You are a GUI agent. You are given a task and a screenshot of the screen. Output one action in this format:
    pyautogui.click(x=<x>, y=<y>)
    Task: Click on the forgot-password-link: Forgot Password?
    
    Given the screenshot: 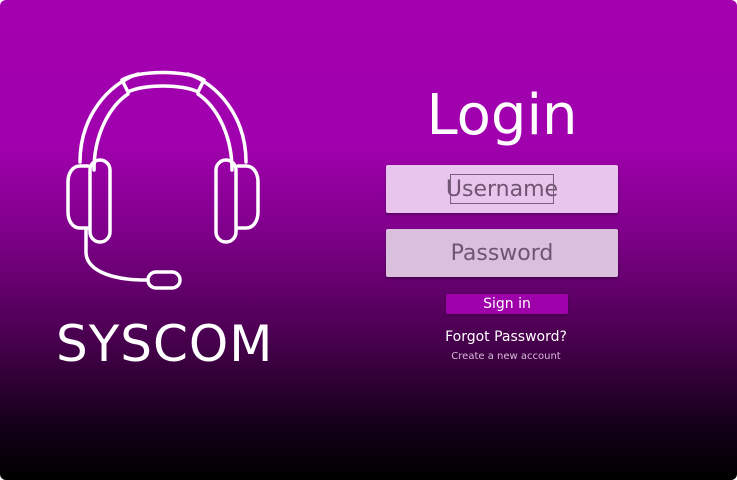 What is the action you would take?
    pyautogui.click(x=506, y=337)
    